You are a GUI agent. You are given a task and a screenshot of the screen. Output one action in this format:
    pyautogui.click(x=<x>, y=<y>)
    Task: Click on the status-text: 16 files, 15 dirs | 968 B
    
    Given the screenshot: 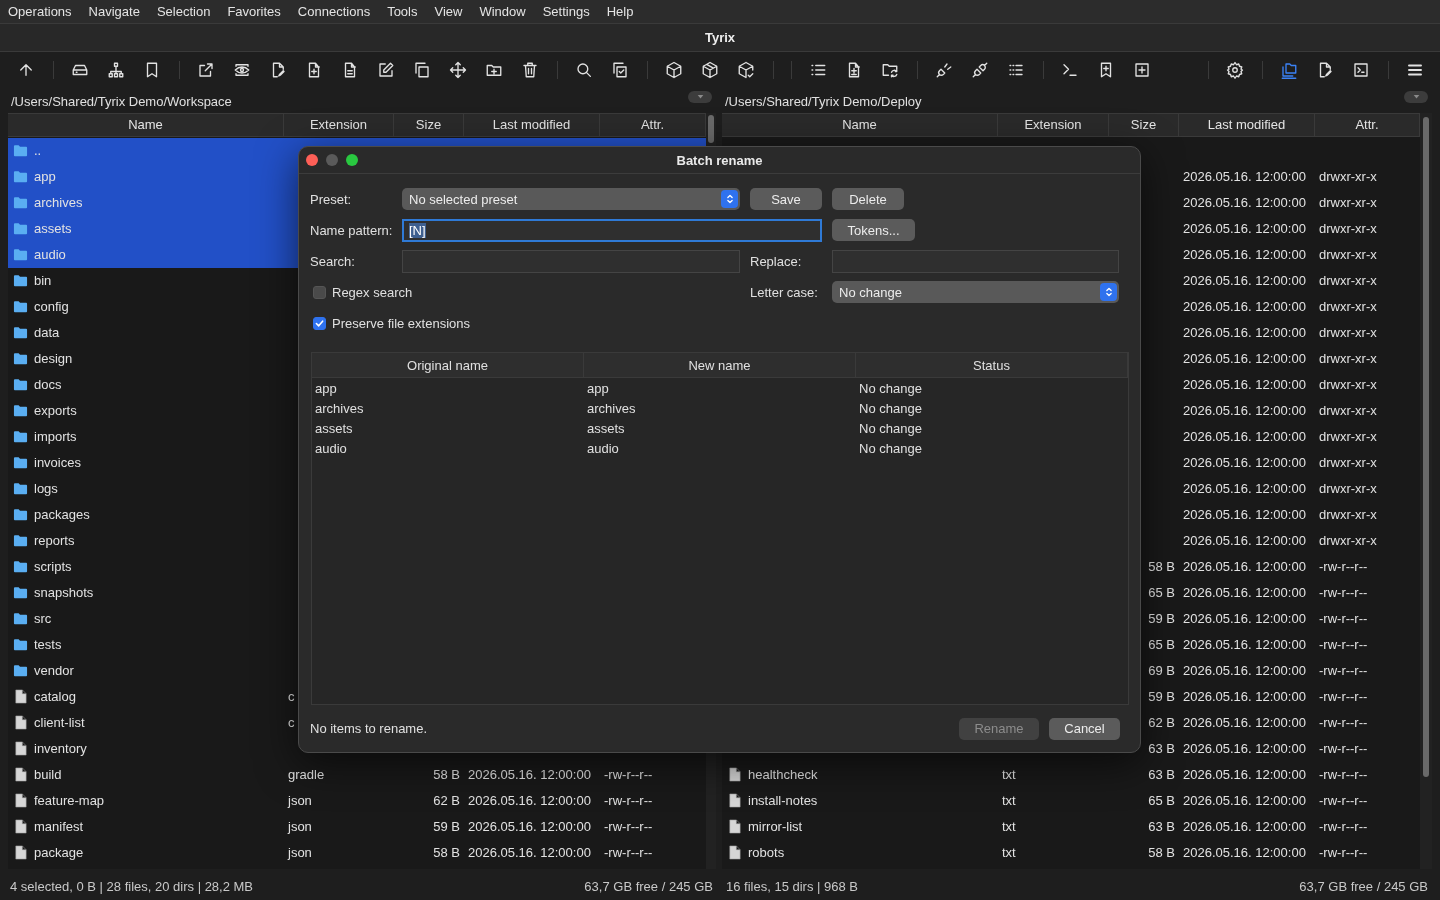 What is the action you would take?
    pyautogui.click(x=792, y=886)
    